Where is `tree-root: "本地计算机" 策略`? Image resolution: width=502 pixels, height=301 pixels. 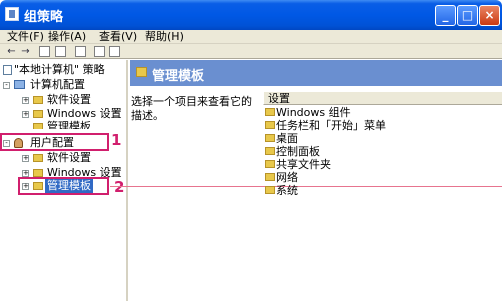 tree-root: "本地计算机" 策略 is located at coordinates (63, 70).